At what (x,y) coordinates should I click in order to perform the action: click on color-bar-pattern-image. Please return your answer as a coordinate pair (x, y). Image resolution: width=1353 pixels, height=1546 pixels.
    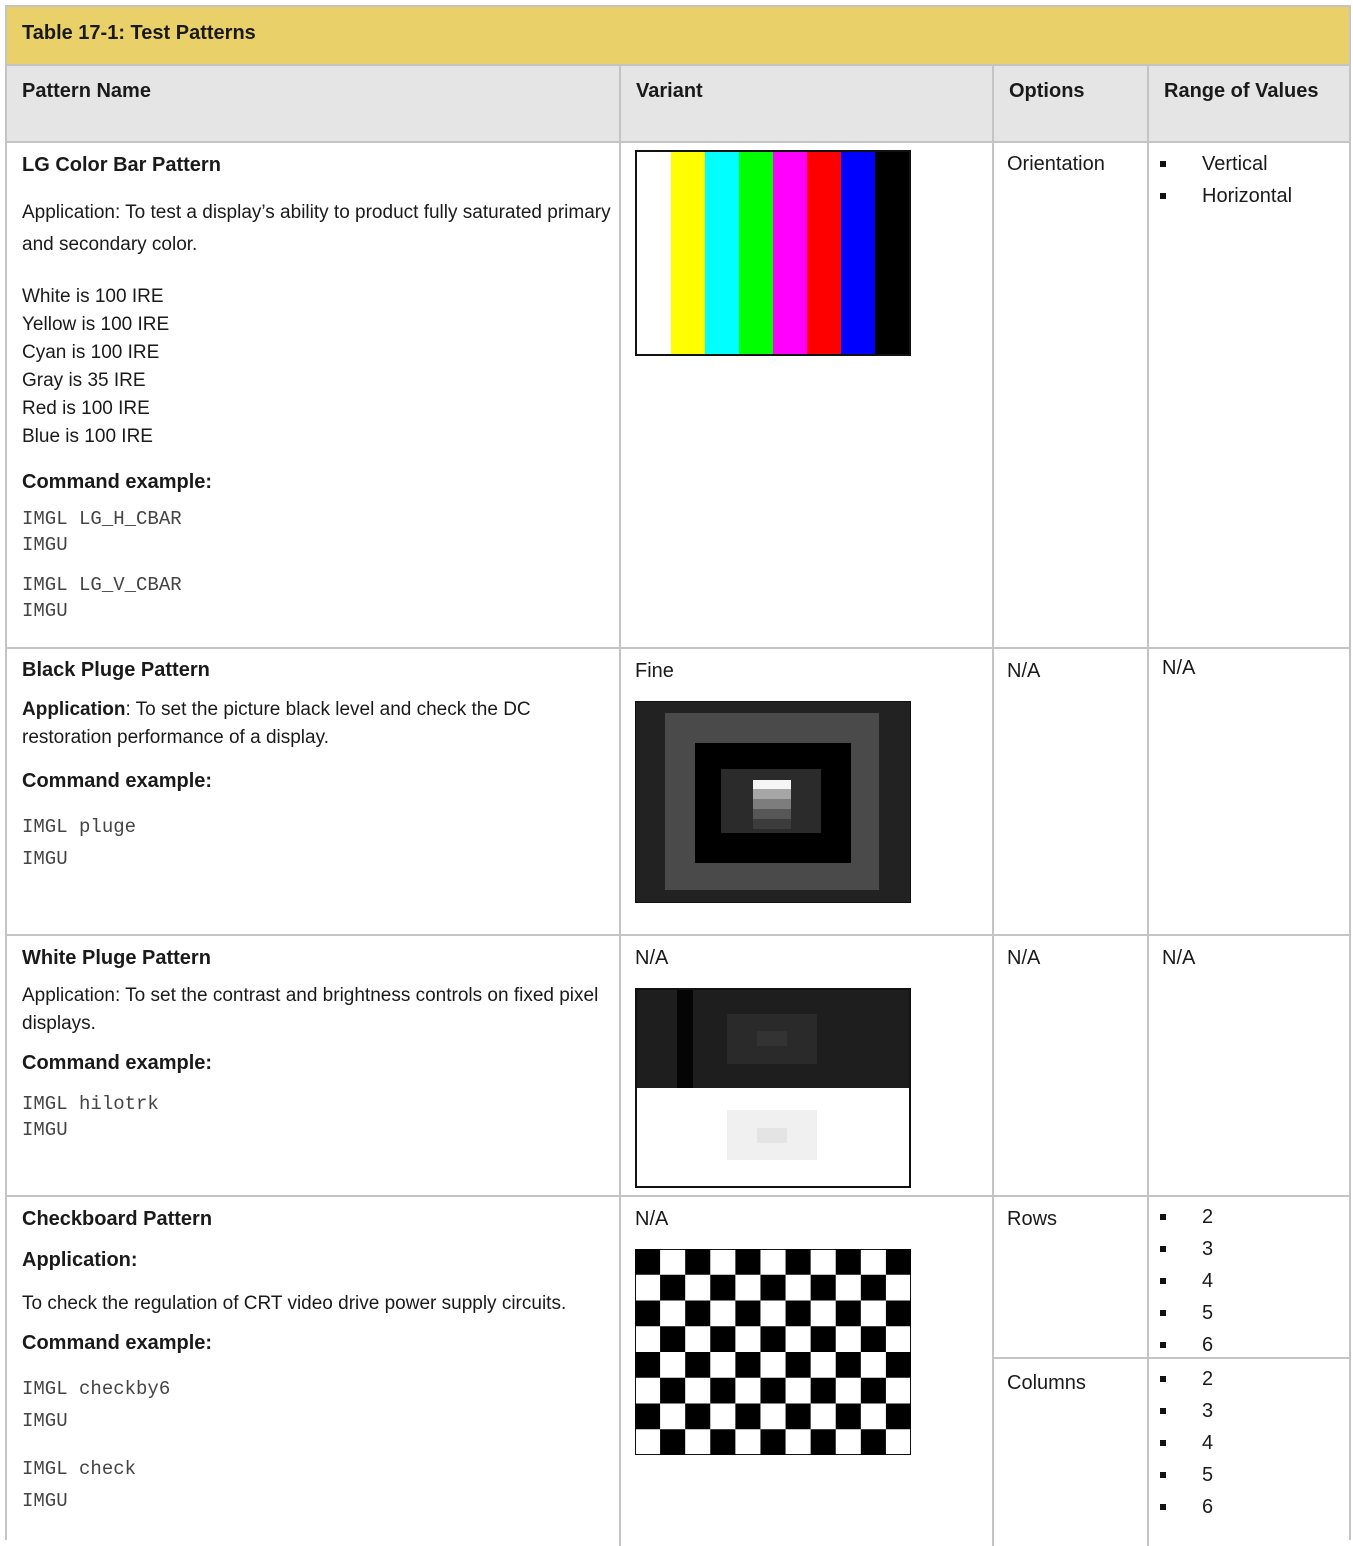
    Looking at the image, I should click on (773, 253).